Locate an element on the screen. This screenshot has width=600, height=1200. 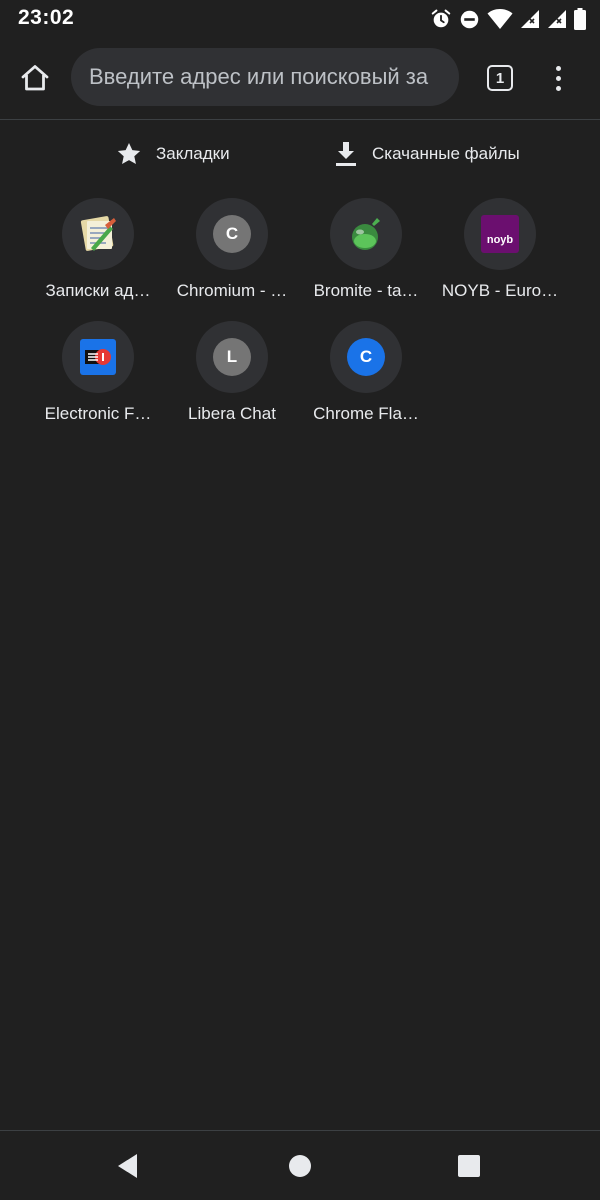
downloads-label: Скачанные файлы is located at coordinates (446, 153).